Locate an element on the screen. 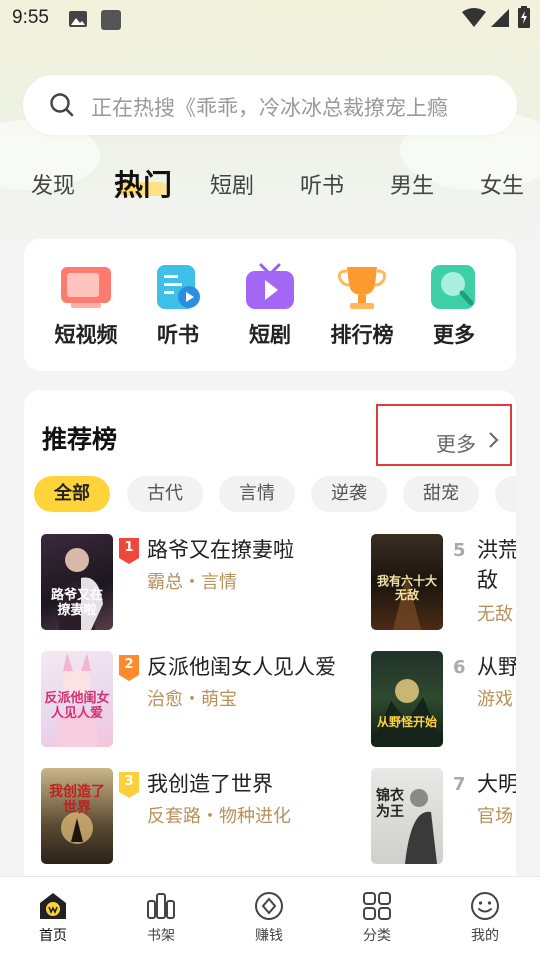 This screenshot has height=960, width=540. bottom-navigation: 首页 书架 赚钱 分类 我的 is located at coordinates (270, 918).